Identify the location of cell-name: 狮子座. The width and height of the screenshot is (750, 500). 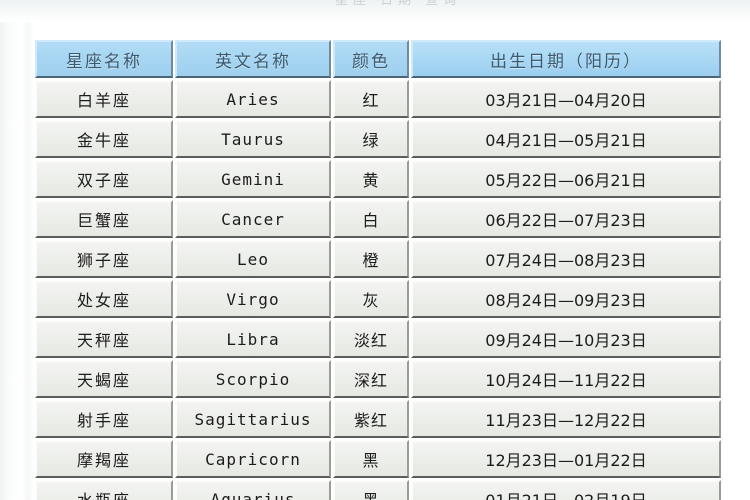
(104, 259).